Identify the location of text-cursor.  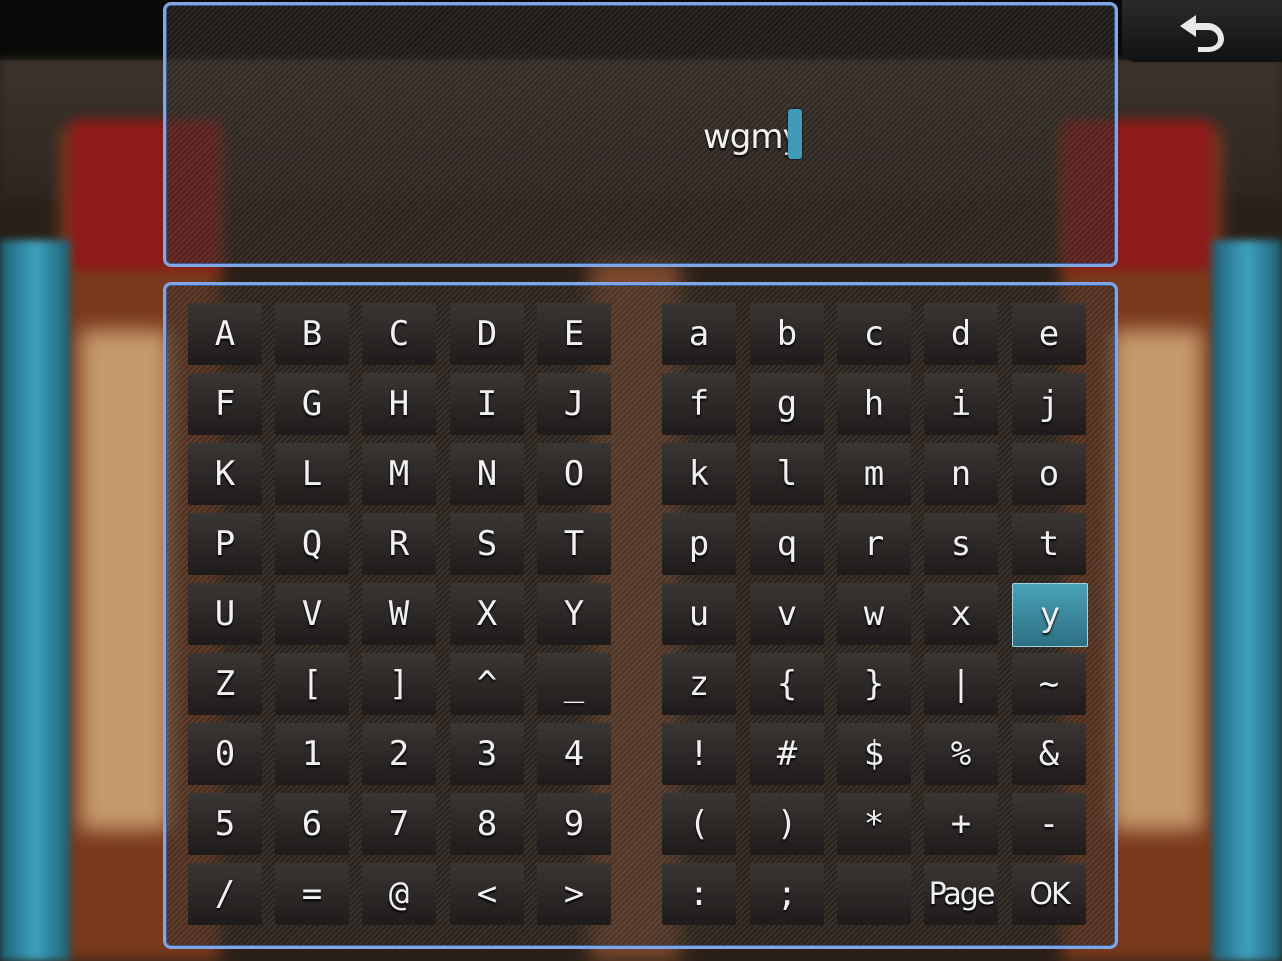
(795, 134).